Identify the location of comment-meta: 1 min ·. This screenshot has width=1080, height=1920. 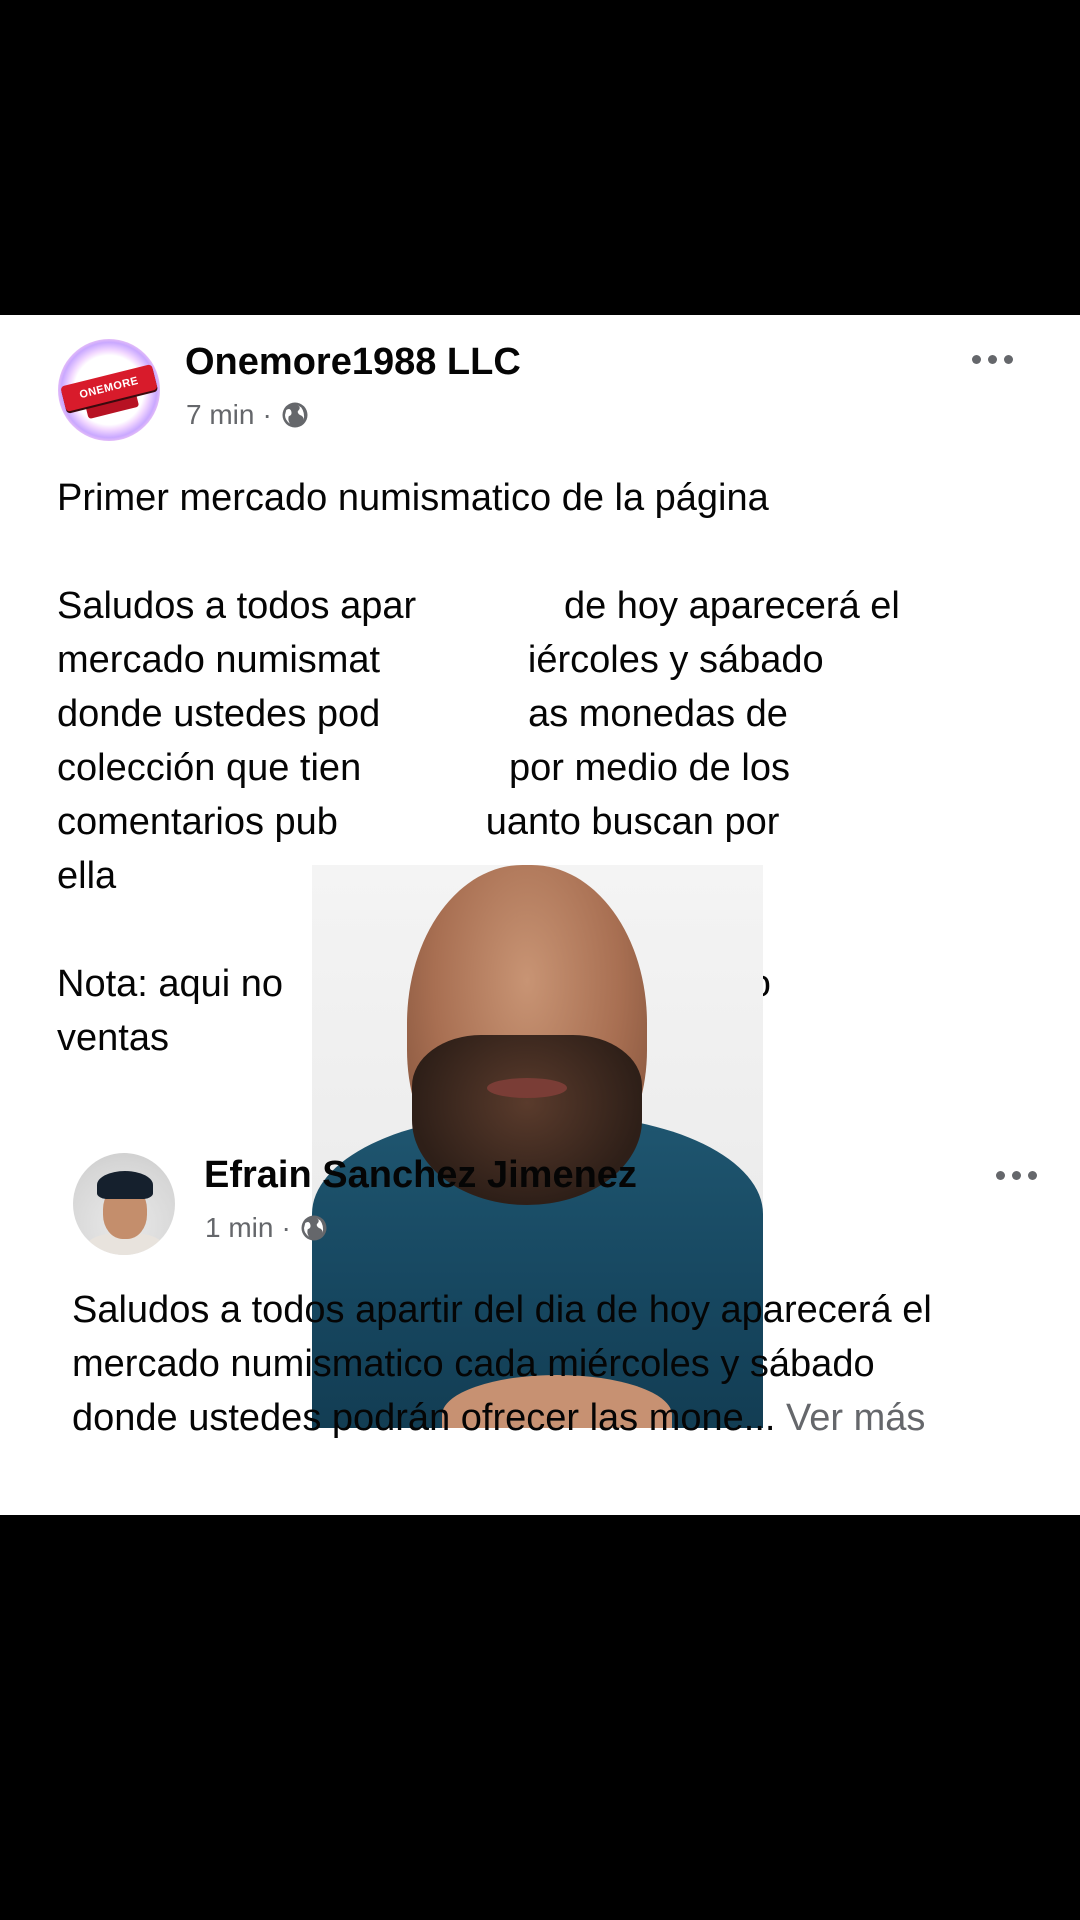
(267, 1228).